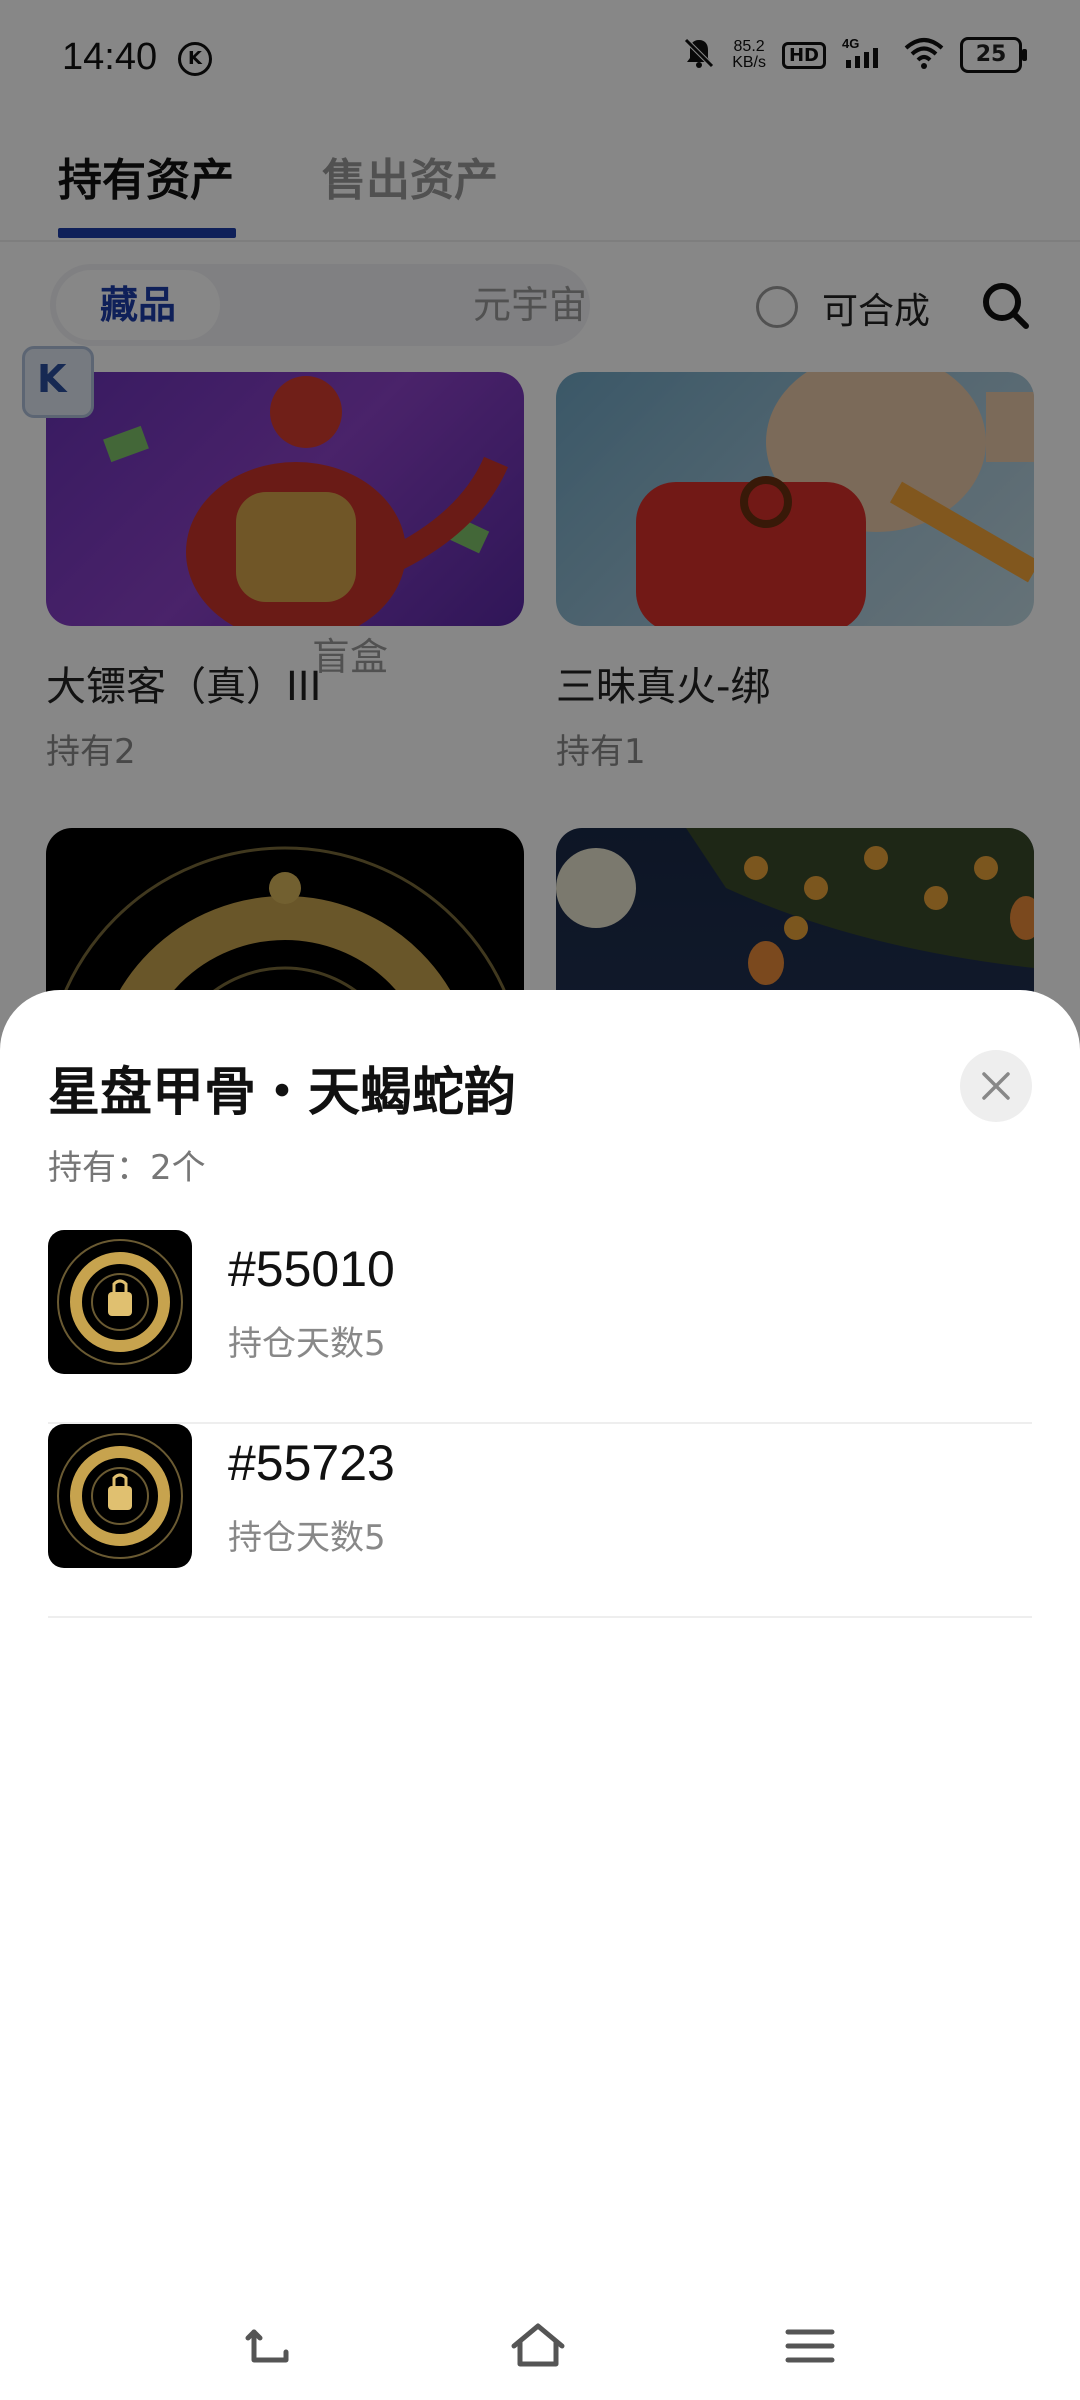  Describe the element at coordinates (538, 2346) in the screenshot. I see `home-icon` at that location.